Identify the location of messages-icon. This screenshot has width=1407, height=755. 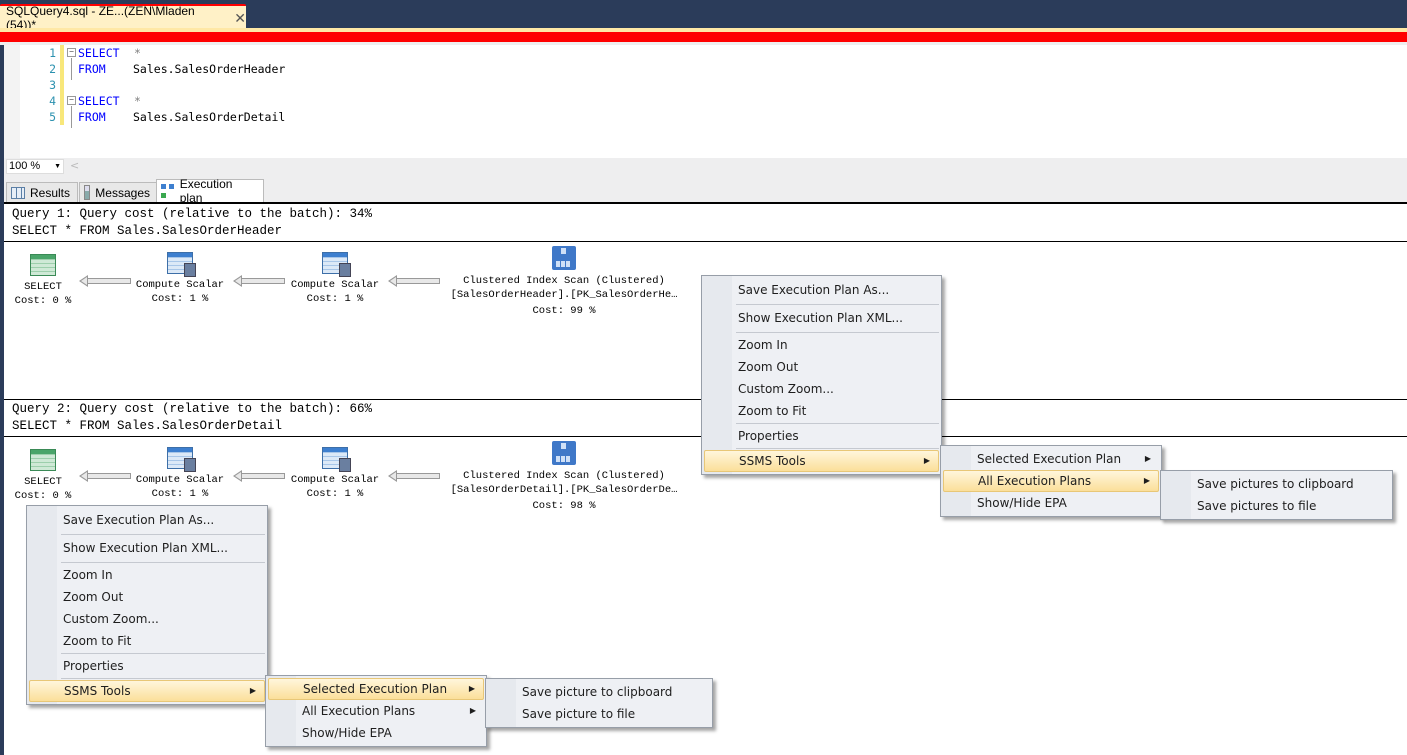
(87, 192).